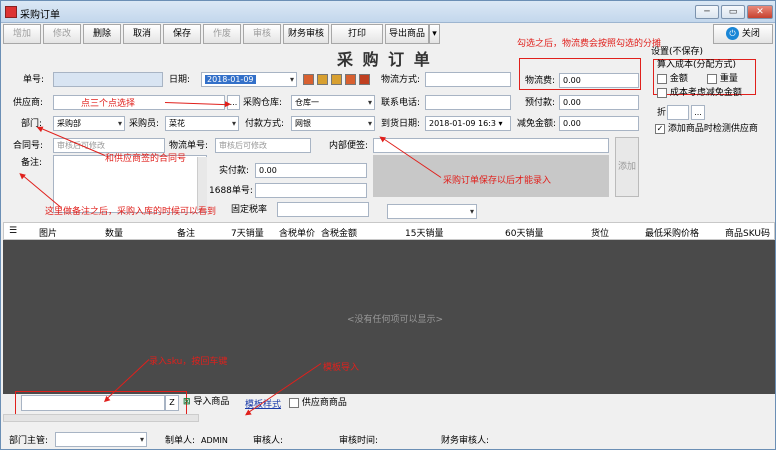 This screenshot has height=450, width=776. Describe the element at coordinates (359, 441) in the screenshot. I see `audit-time-label: 审核时间:` at that location.